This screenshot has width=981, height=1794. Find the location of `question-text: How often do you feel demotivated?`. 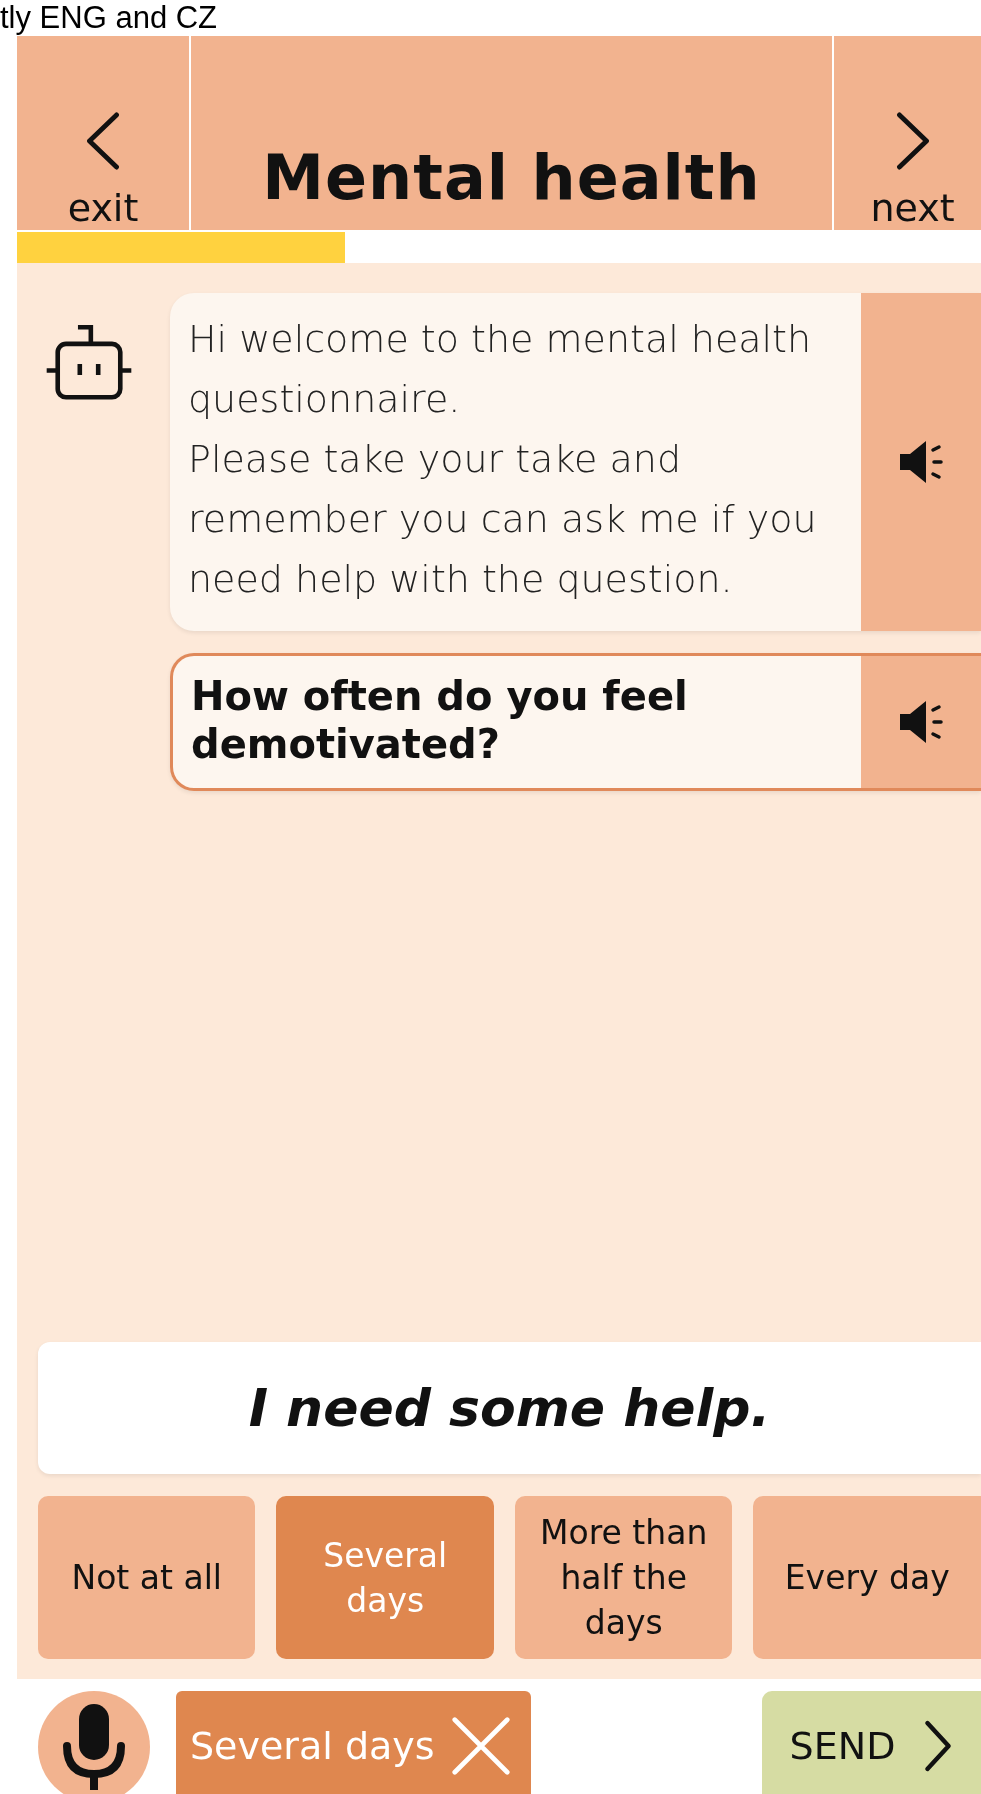

question-text: How often do you feel demotivated? is located at coordinates (439, 720).